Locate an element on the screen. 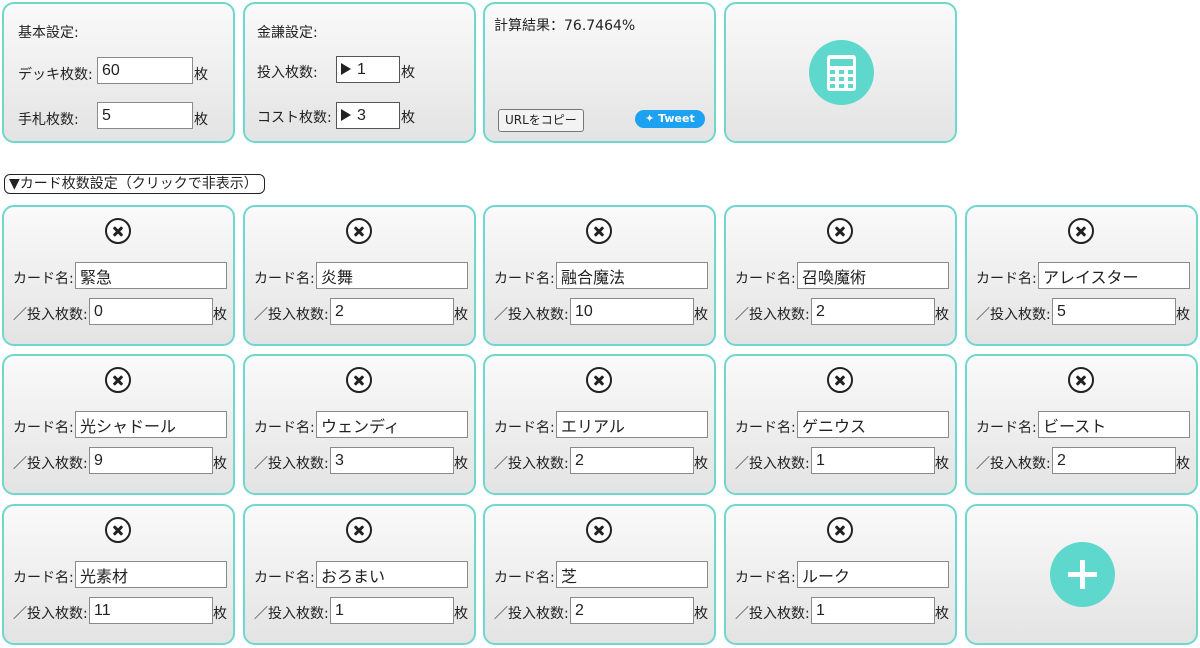  copy-url-button: URLをコピー is located at coordinates (541, 120).